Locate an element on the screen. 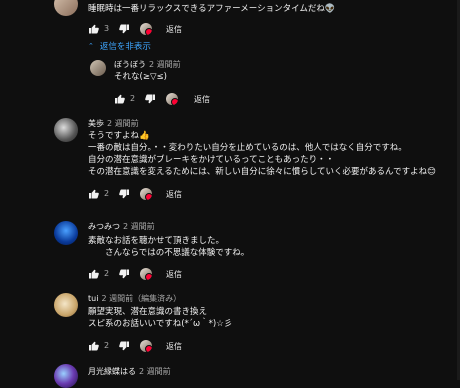 Image resolution: width=460 pixels, height=388 pixels. comment-text-line: 自分の潜在意識がブレーキをかけているってこともあったり・・ is located at coordinates (211, 160).